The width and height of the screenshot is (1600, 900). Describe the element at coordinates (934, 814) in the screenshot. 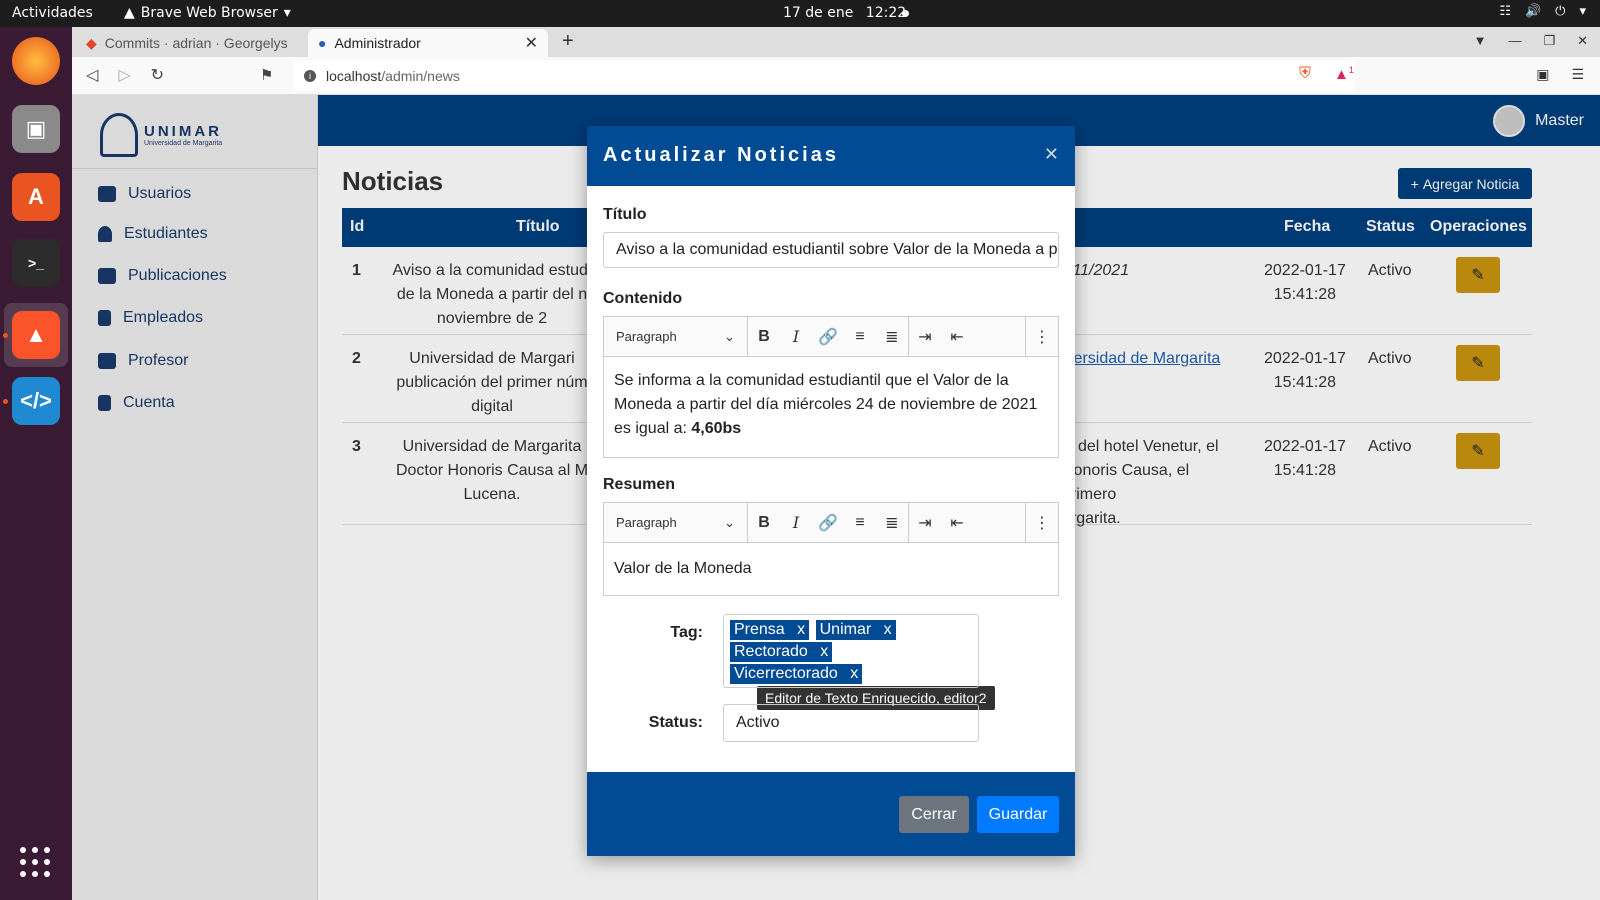

I see `close-button: Cerrar` at that location.